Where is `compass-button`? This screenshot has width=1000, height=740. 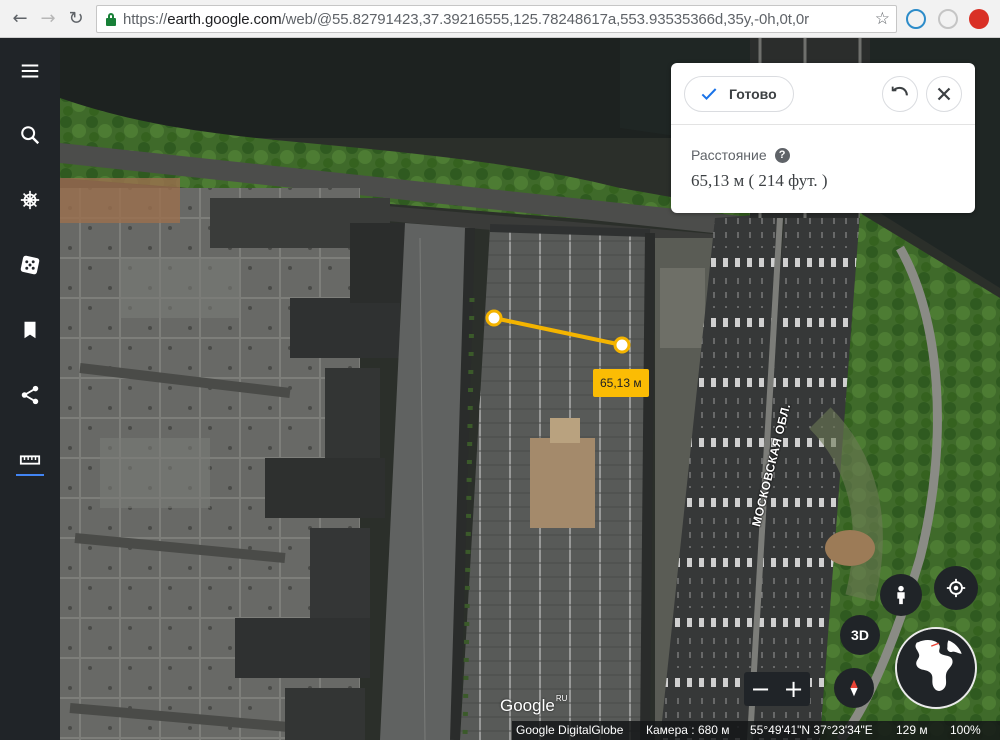 compass-button is located at coordinates (854, 688).